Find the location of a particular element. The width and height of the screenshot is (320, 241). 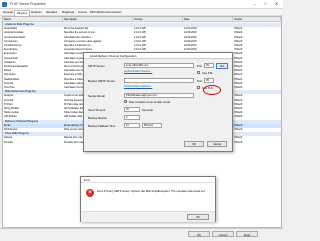

dialog-ok-button: OK is located at coordinates (194, 144).